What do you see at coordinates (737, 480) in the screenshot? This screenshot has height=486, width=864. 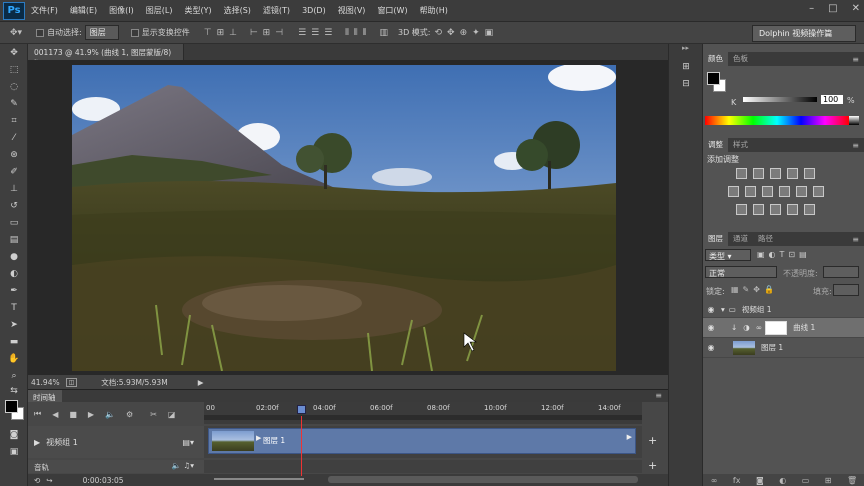 I see `fx-icon: fx` at bounding box center [737, 480].